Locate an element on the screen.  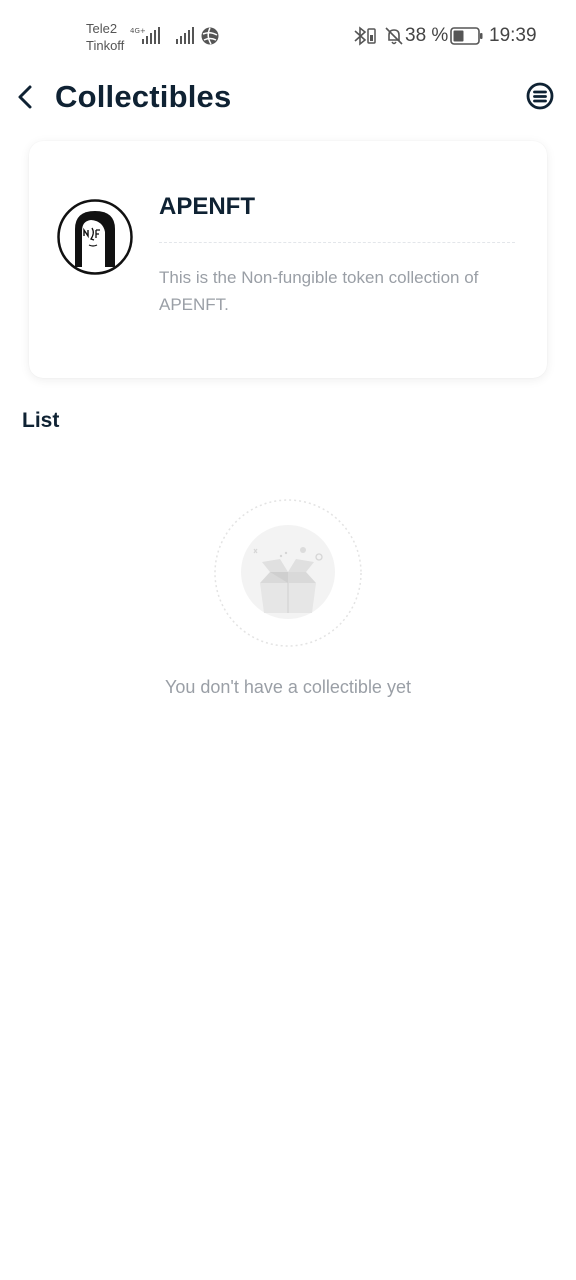
menu-button is located at coordinates (540, 96).